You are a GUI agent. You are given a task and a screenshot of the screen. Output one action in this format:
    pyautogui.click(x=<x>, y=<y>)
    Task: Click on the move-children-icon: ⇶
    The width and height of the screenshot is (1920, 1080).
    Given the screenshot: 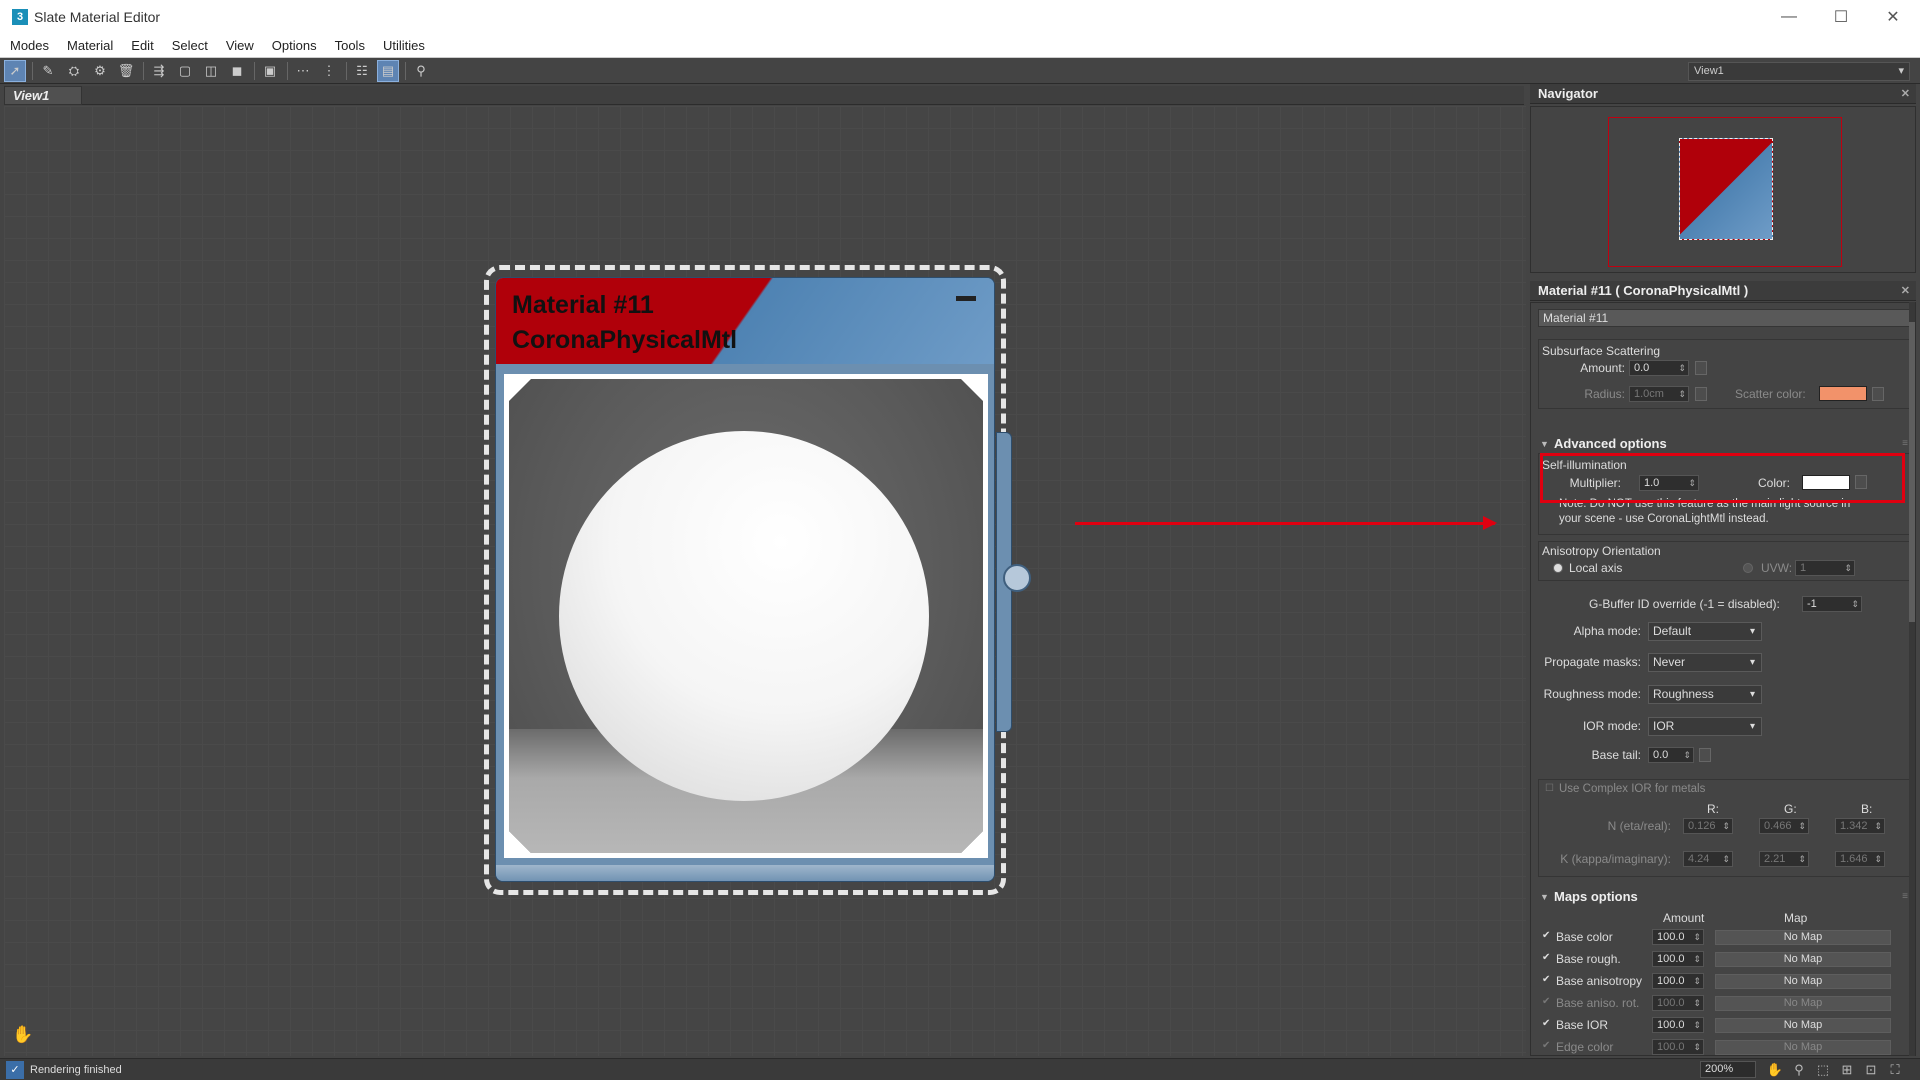 What is the action you would take?
    pyautogui.click(x=159, y=71)
    